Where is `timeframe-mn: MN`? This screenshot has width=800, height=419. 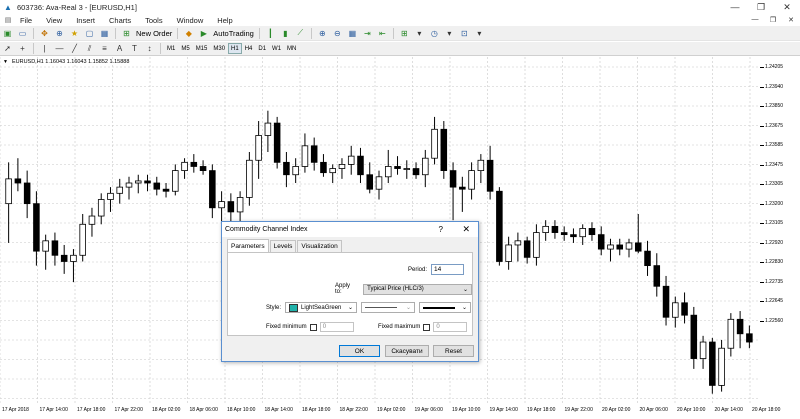 timeframe-mn: MN is located at coordinates (291, 48).